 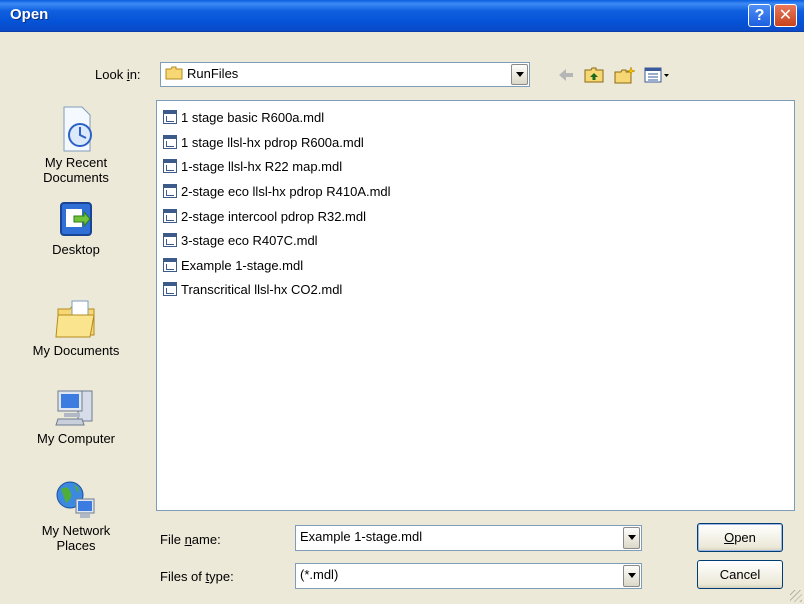 What do you see at coordinates (631, 538) in the screenshot?
I see `file-name-dropdown-button` at bounding box center [631, 538].